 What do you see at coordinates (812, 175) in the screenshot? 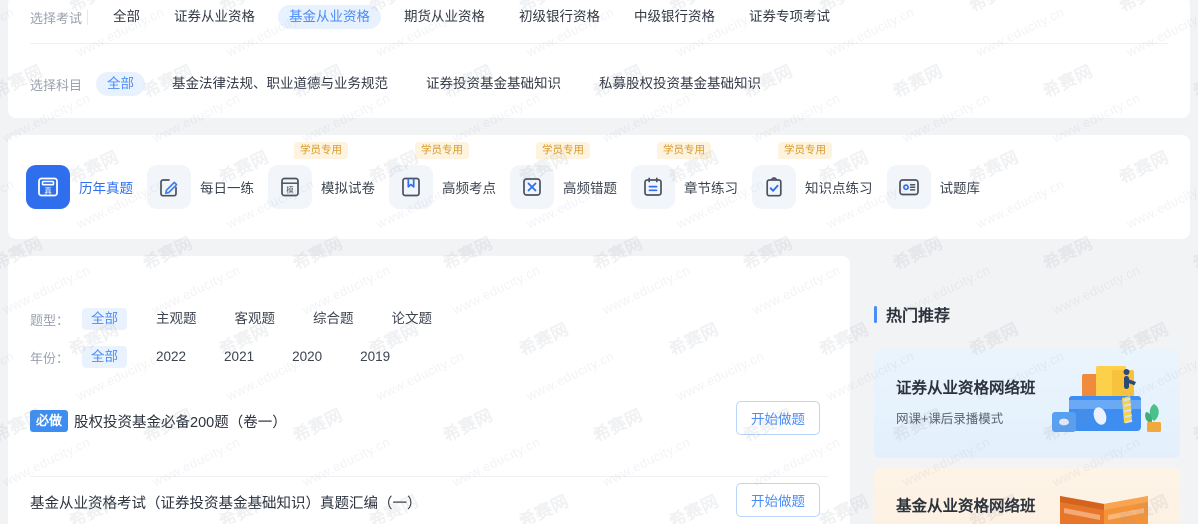
I see `tool-item-knowledge-practice: 学员专用 知识点练习` at bounding box center [812, 175].